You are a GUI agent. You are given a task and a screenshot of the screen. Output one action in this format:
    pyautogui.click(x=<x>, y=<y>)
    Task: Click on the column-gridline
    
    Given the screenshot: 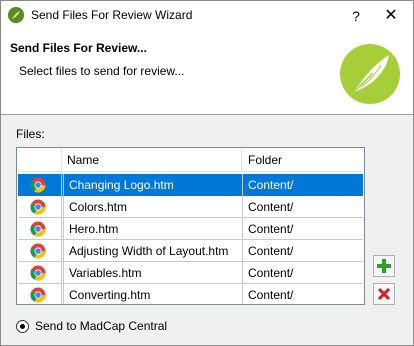 What is the action you would take?
    pyautogui.click(x=61, y=238)
    